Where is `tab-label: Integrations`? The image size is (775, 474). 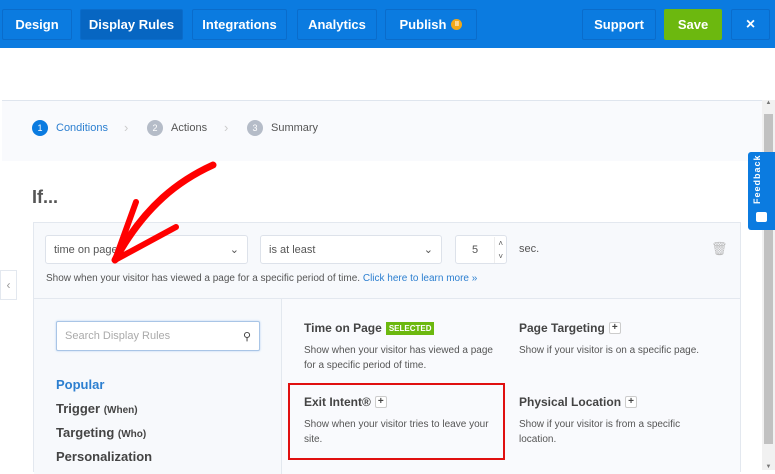 tab-label: Integrations is located at coordinates (239, 24).